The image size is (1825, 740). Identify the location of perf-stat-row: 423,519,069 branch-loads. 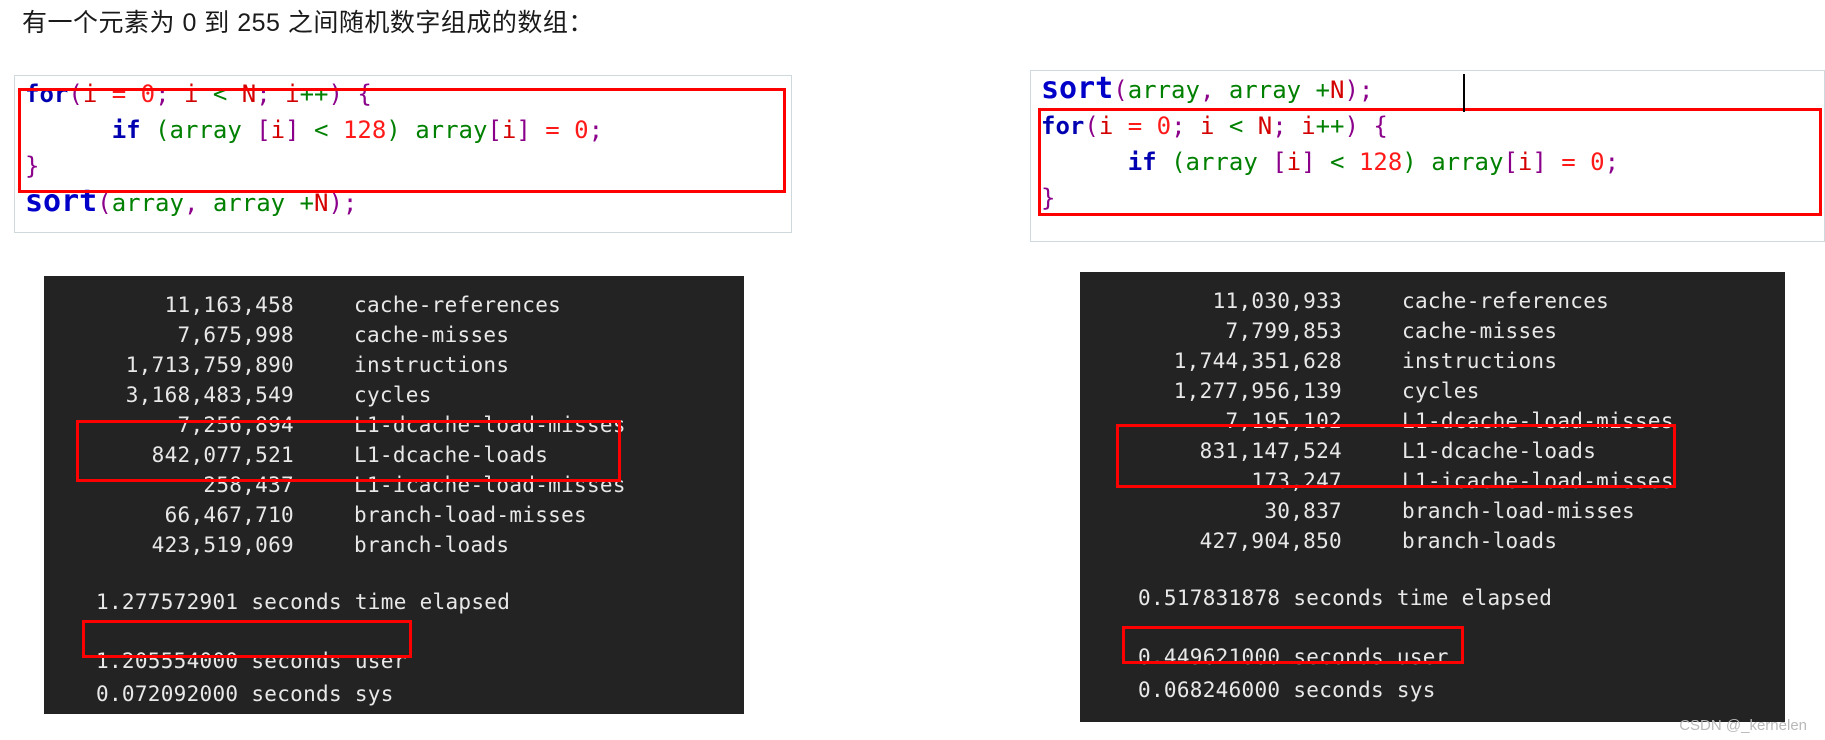
(394, 545).